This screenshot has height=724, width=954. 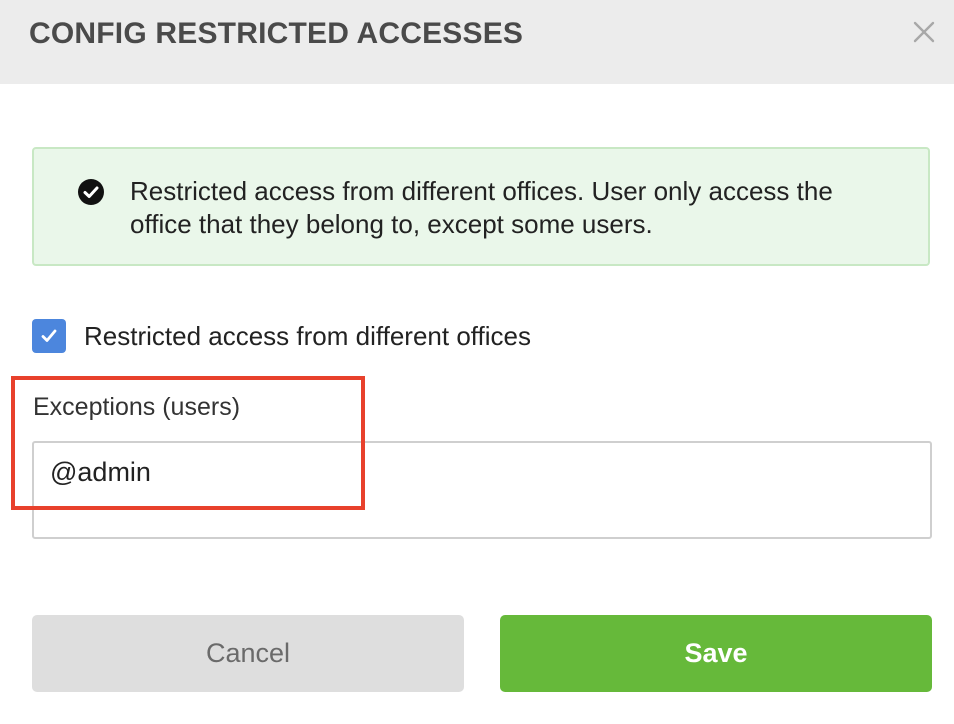 I want to click on dialog-title: CONFIG RESTRICTED ACCESSES, so click(x=276, y=33).